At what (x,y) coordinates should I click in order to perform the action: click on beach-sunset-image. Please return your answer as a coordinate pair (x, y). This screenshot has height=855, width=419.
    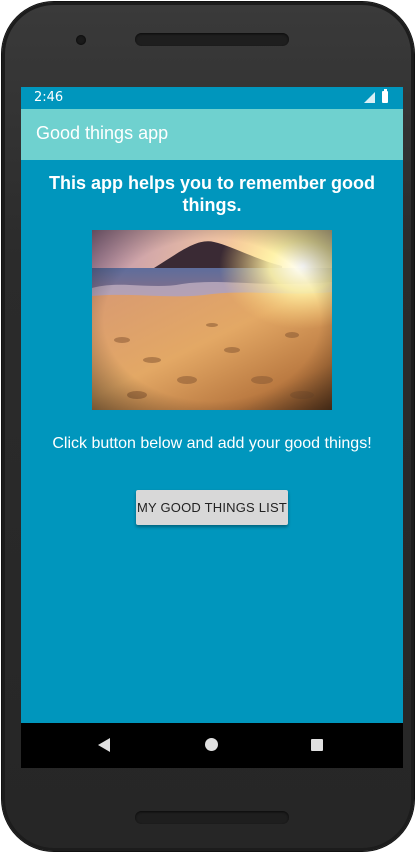
    Looking at the image, I should click on (212, 320).